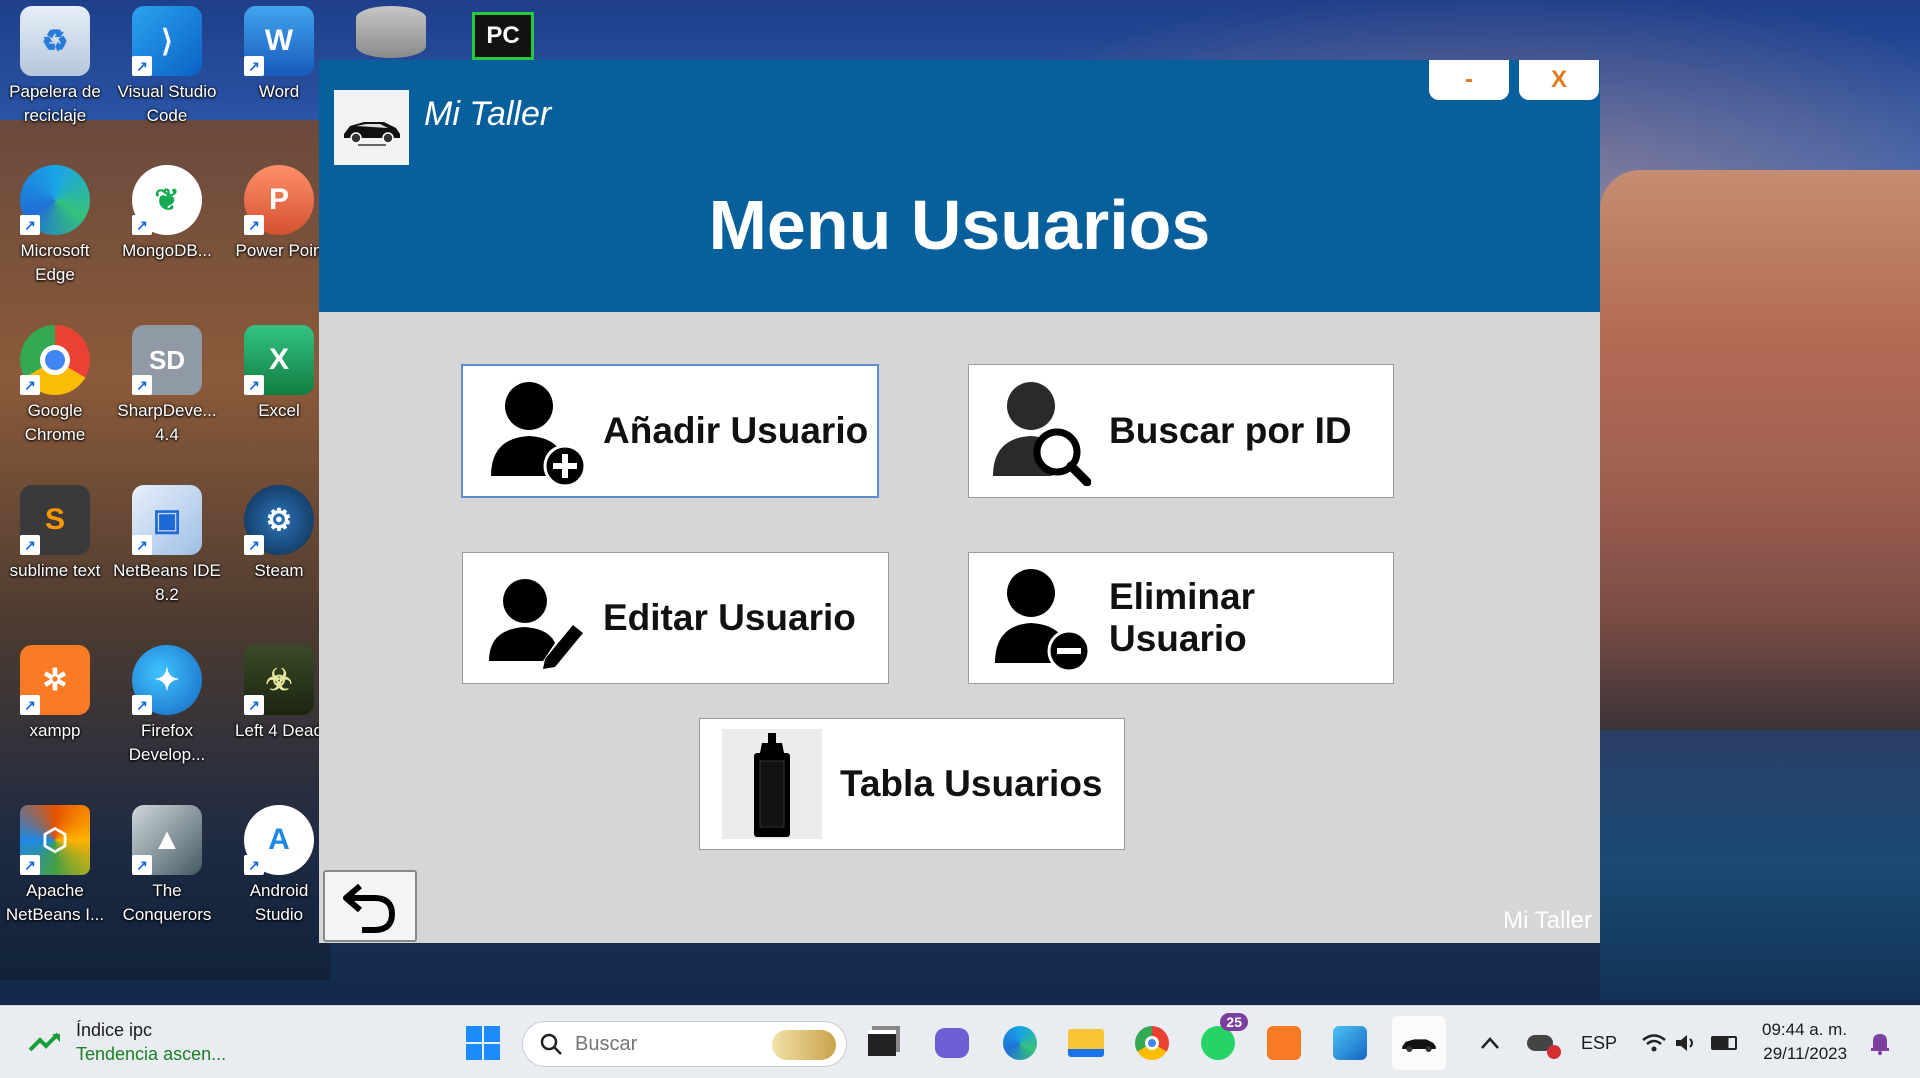 This screenshot has width=1920, height=1078. Describe the element at coordinates (1686, 1043) in the screenshot. I see `volume-icon` at that location.